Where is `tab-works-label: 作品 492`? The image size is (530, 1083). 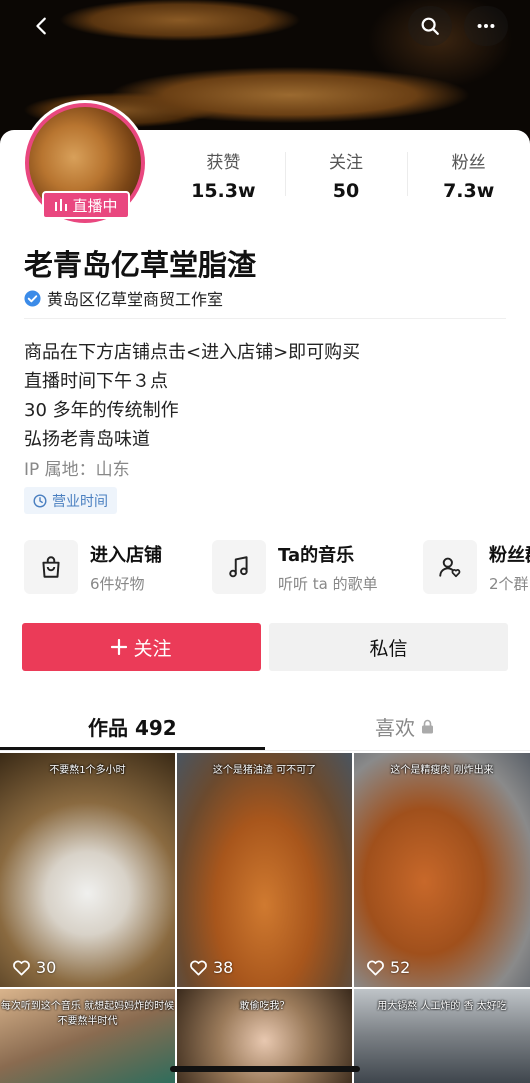 tab-works-label: 作品 492 is located at coordinates (132, 728).